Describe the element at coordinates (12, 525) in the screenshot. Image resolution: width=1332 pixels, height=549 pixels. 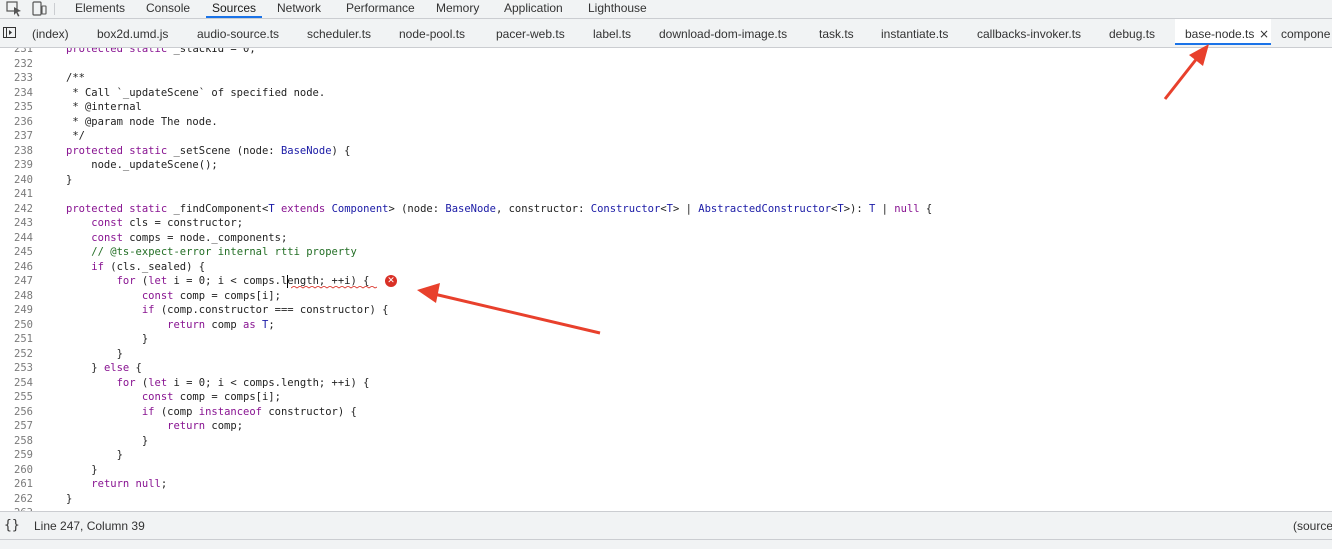
I see `pretty-print-icon: {}` at that location.